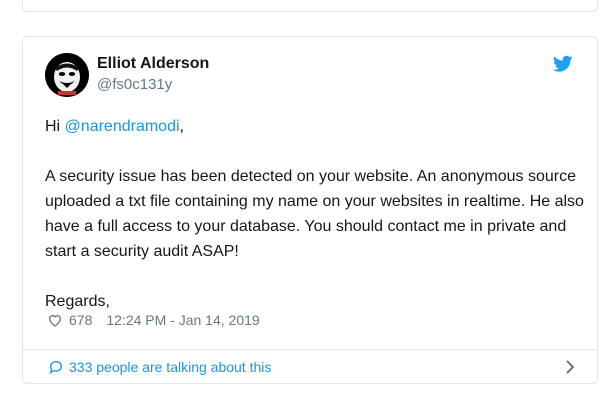 The image size is (600, 400). I want to click on greeting-punct: ,, so click(181, 126).